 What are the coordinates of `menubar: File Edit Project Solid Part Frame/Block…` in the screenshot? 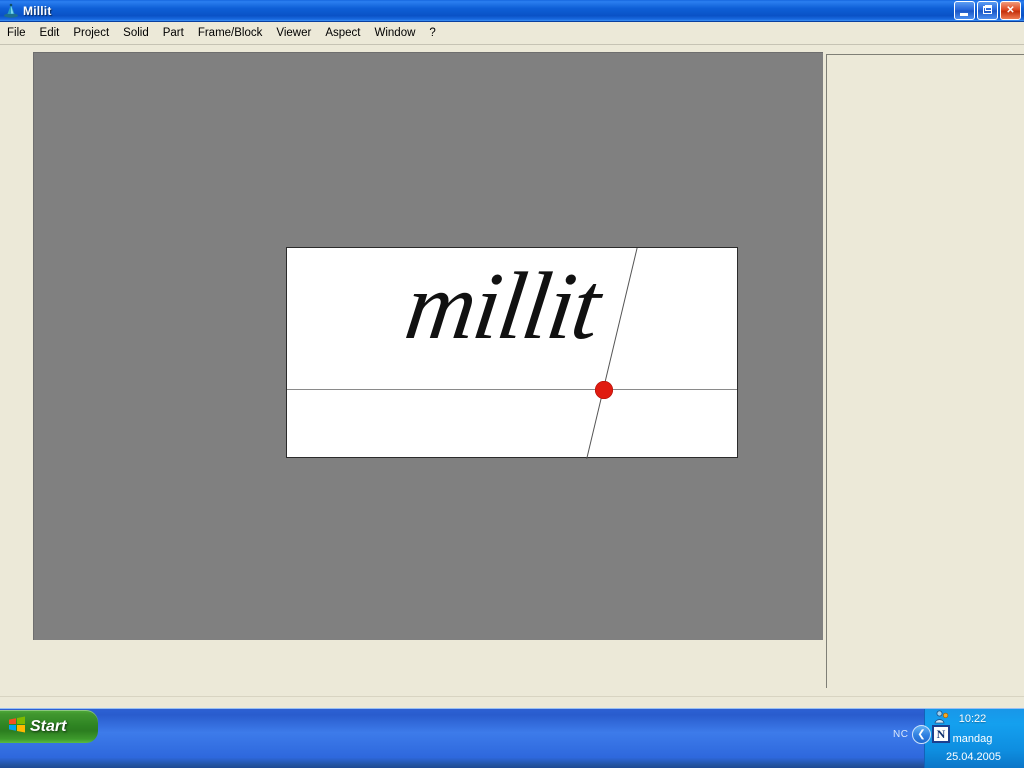 It's located at (512, 33).